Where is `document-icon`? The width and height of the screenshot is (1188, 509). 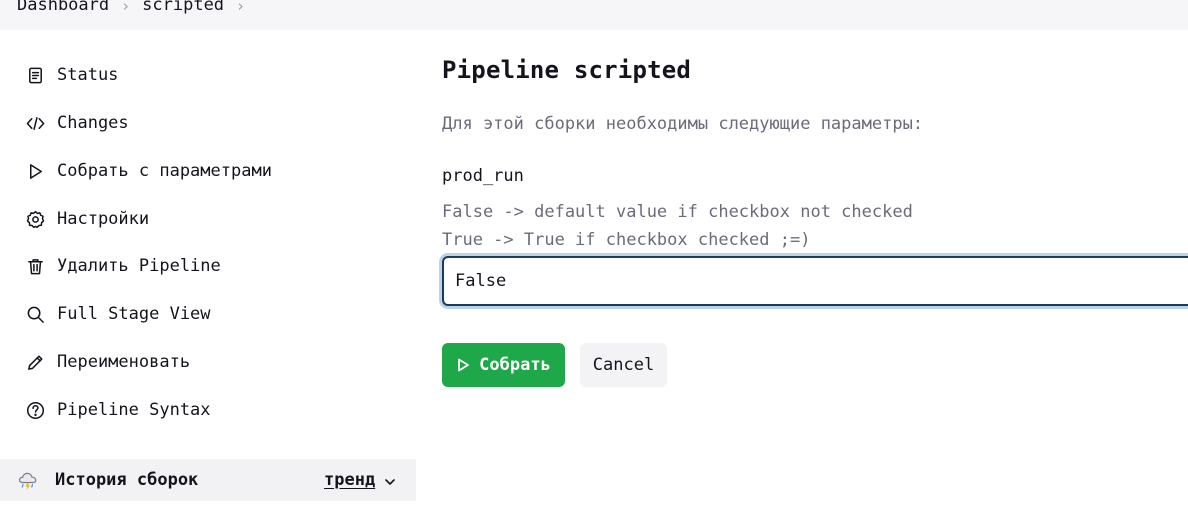
document-icon is located at coordinates (35, 75).